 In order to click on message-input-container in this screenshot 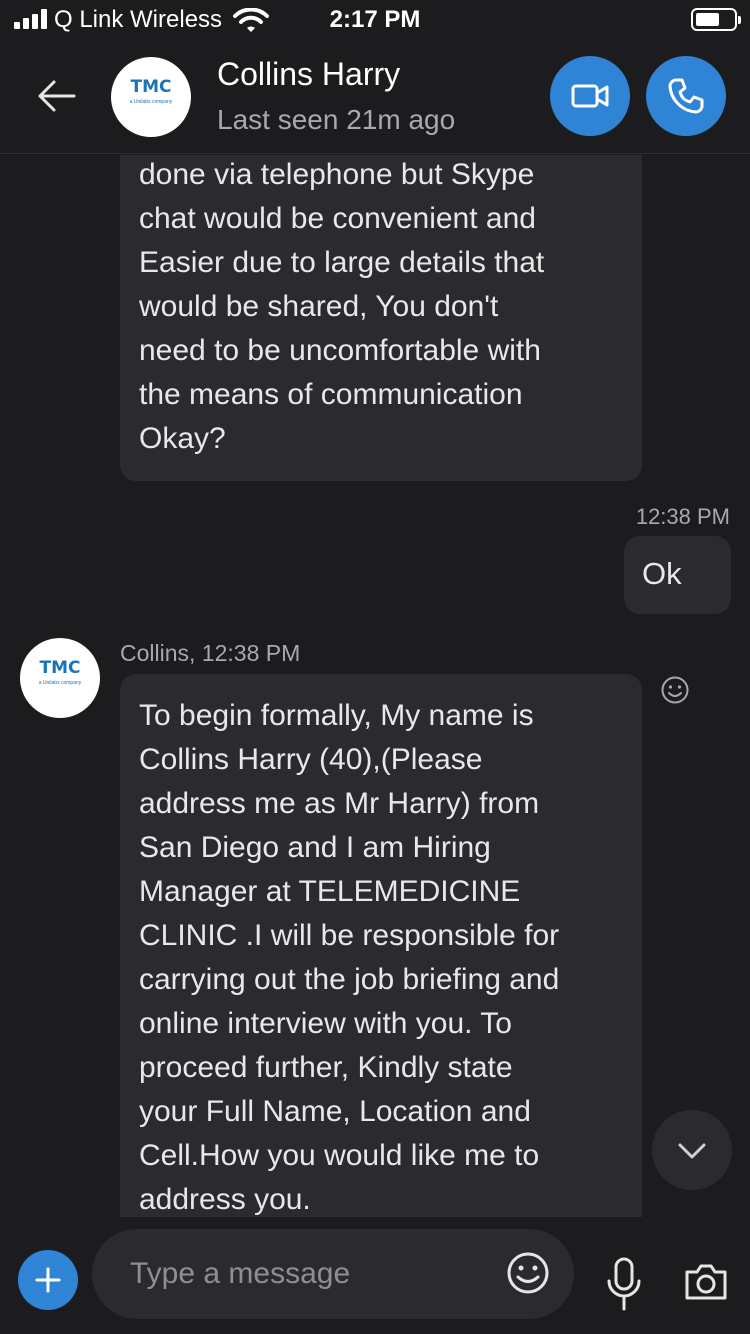, I will do `click(333, 1274)`.